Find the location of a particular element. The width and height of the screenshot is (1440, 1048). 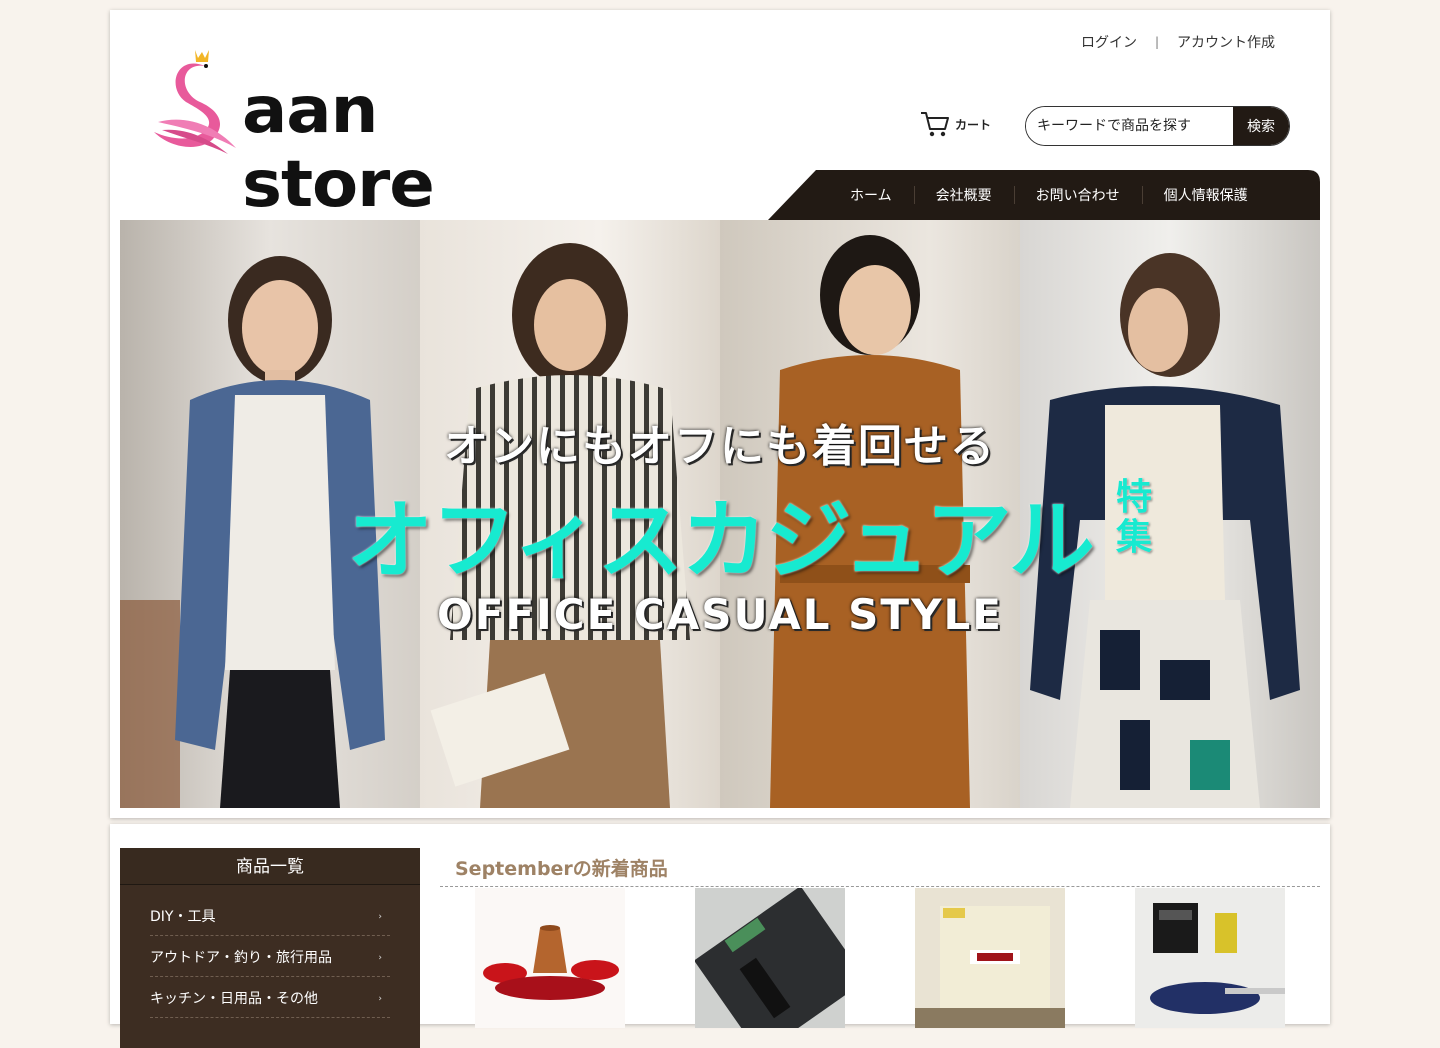

sidebar-title: 商品一覧 is located at coordinates (270, 866).